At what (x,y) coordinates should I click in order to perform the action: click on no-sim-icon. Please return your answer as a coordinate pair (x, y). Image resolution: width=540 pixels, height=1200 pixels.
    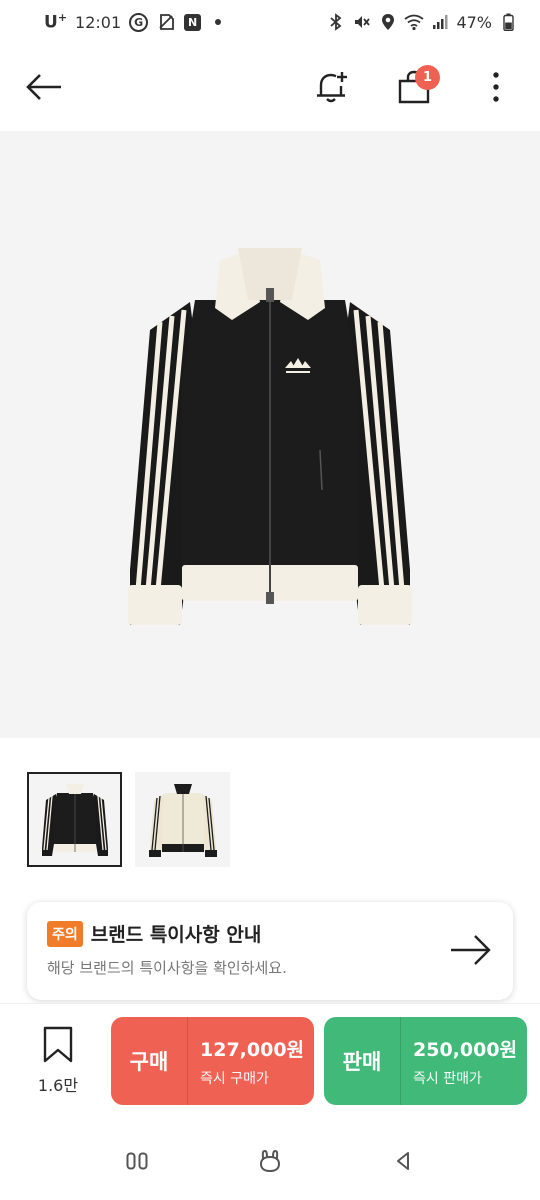
    Looking at the image, I should click on (166, 22).